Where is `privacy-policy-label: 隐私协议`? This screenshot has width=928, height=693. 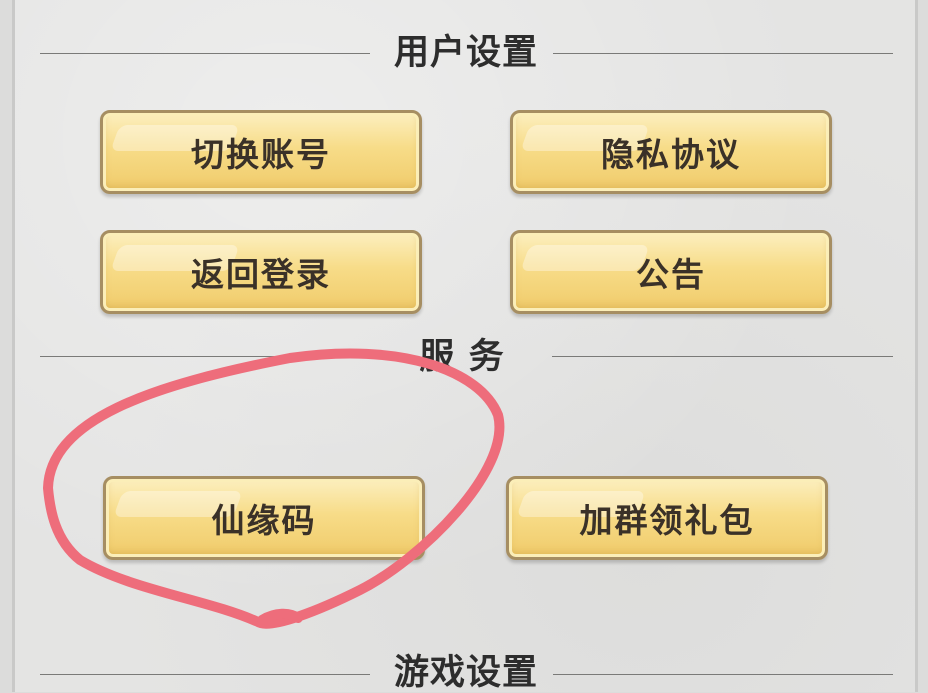
privacy-policy-label: 隐私协议 is located at coordinates (671, 154).